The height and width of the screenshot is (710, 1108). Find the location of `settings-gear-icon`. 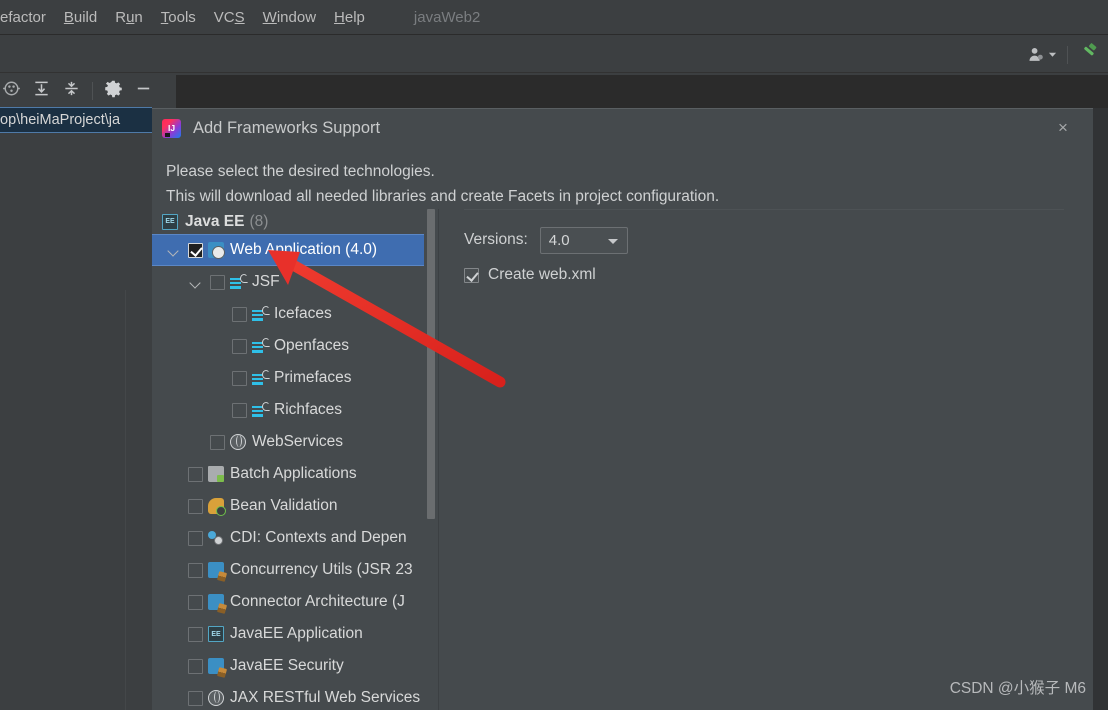

settings-gear-icon is located at coordinates (113, 91).